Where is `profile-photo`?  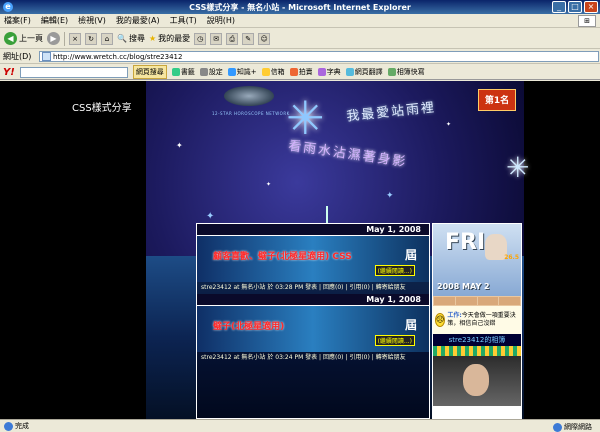
profile-photo is located at coordinates (477, 381).